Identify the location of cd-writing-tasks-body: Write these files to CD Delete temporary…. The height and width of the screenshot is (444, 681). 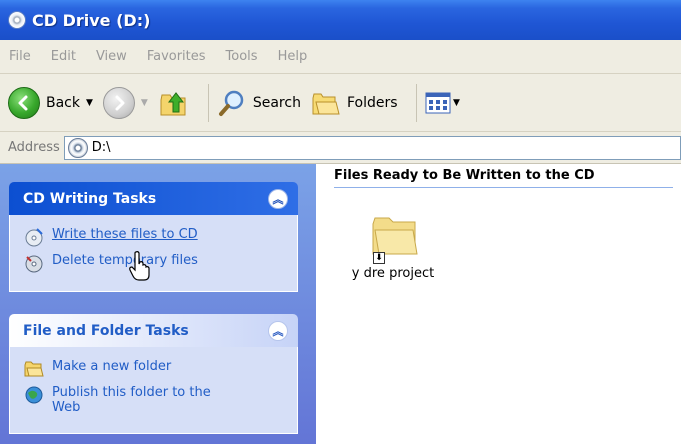
(153, 253).